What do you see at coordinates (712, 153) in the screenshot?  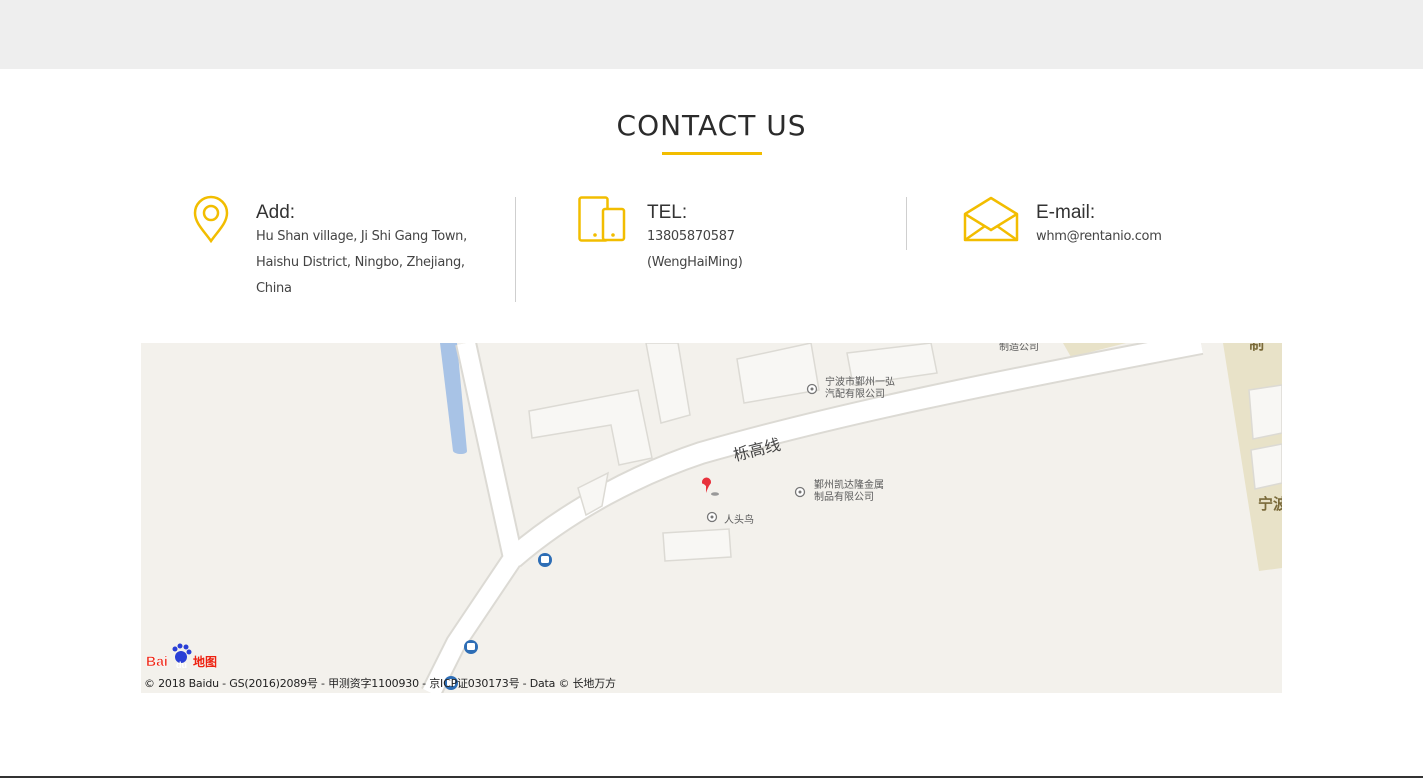 I see `title-underline` at bounding box center [712, 153].